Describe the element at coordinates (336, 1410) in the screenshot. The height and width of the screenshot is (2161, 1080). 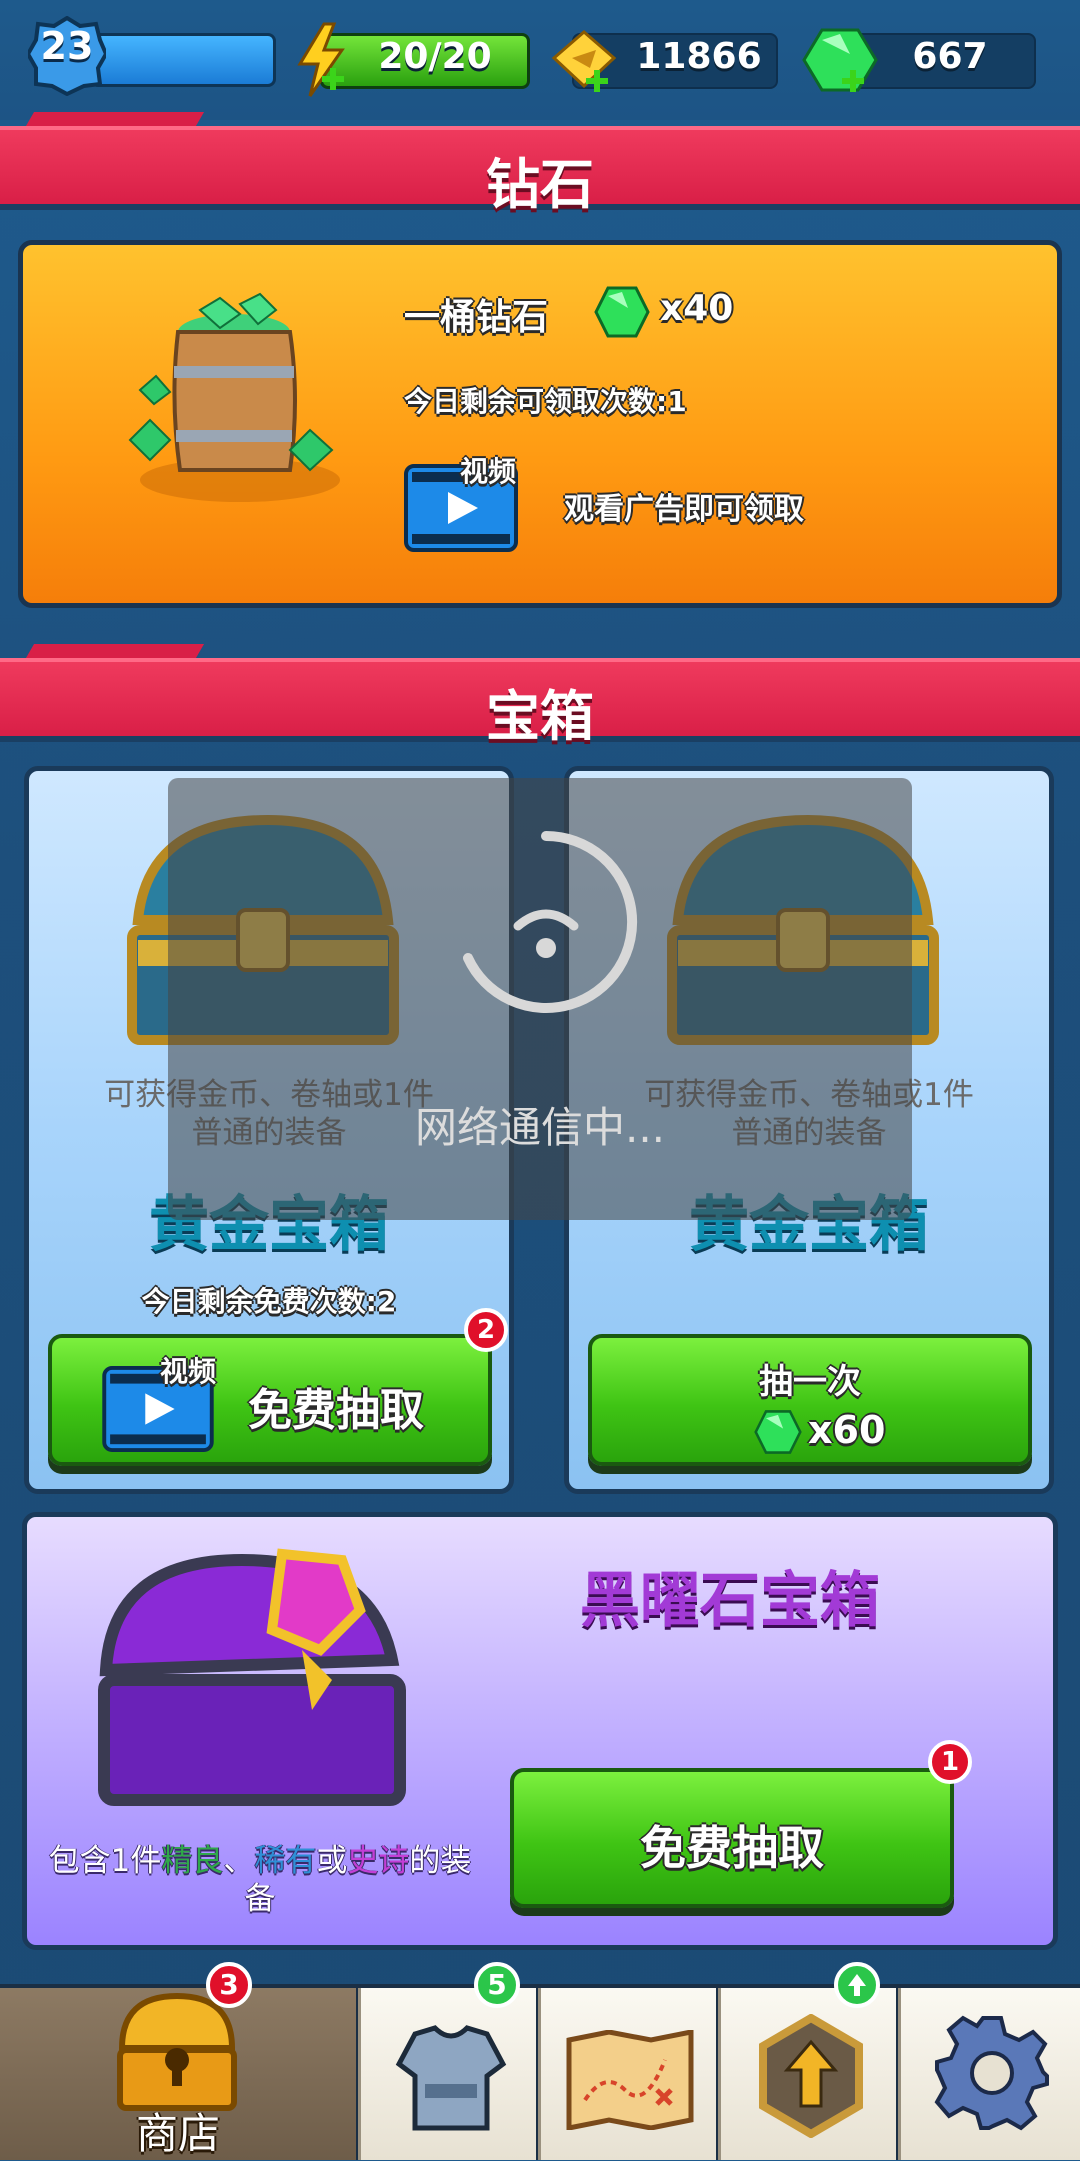
I see `free-draw-label: 免费抽取` at that location.